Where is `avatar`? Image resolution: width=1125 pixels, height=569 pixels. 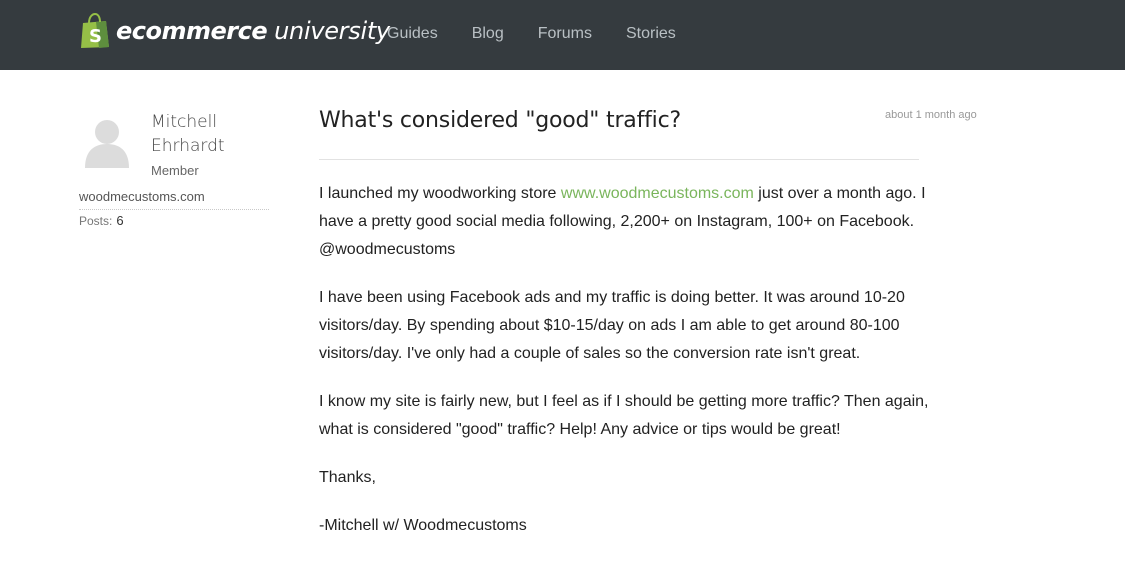
avatar is located at coordinates (107, 140).